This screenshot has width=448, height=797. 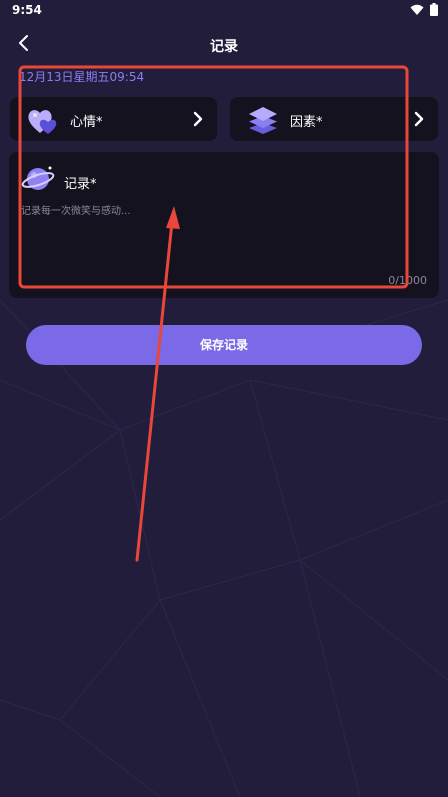 I want to click on record-input, so click(x=224, y=240).